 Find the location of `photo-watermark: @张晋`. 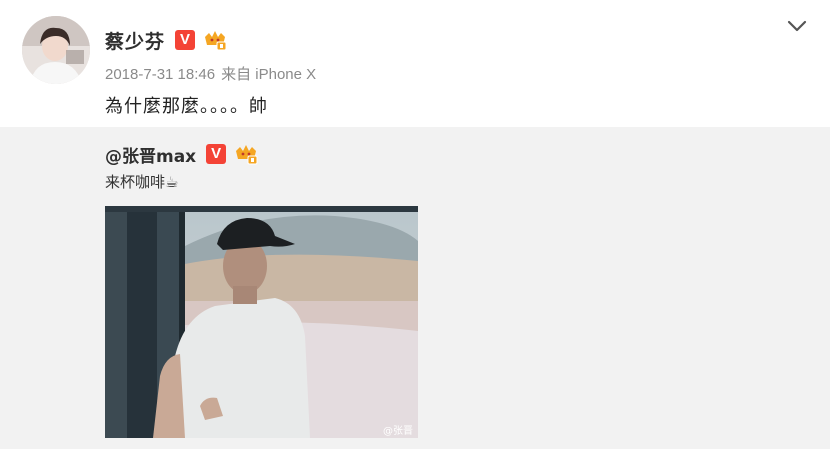

photo-watermark: @张晋 is located at coordinates (398, 431).